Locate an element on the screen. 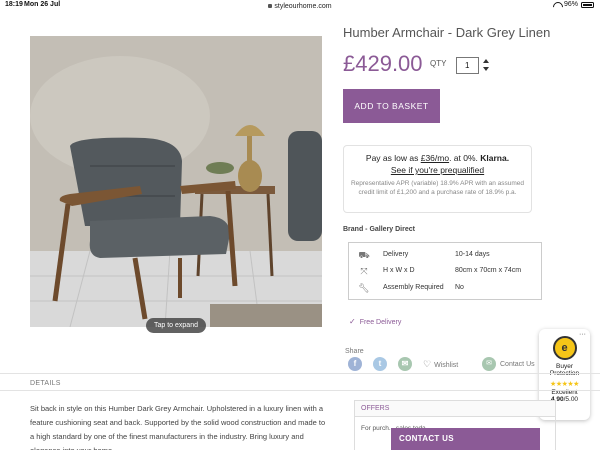  tap-to-expand-hint: Tap to expand is located at coordinates (176, 325).